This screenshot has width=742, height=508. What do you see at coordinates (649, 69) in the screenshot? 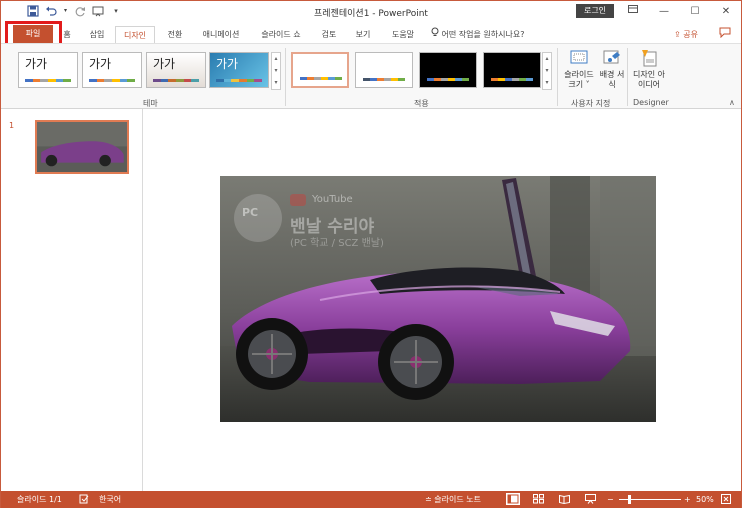
I see `design-ideas-button: 디자인 아이디어` at bounding box center [649, 69].